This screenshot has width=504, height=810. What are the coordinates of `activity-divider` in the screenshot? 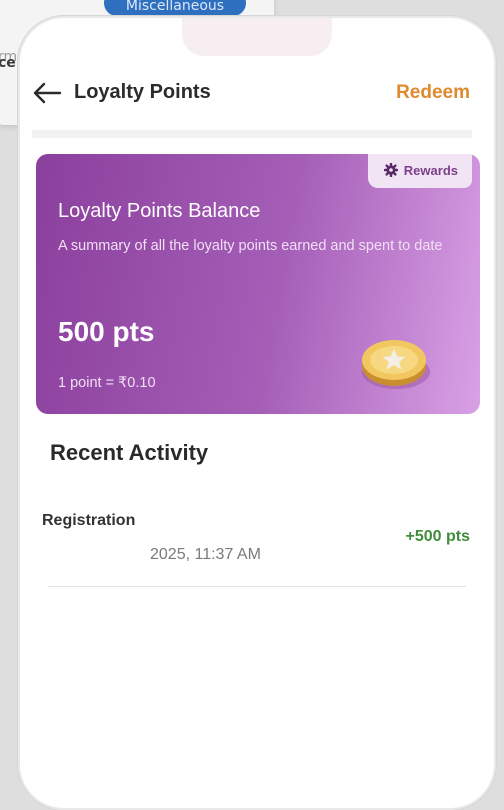 It's located at (257, 586).